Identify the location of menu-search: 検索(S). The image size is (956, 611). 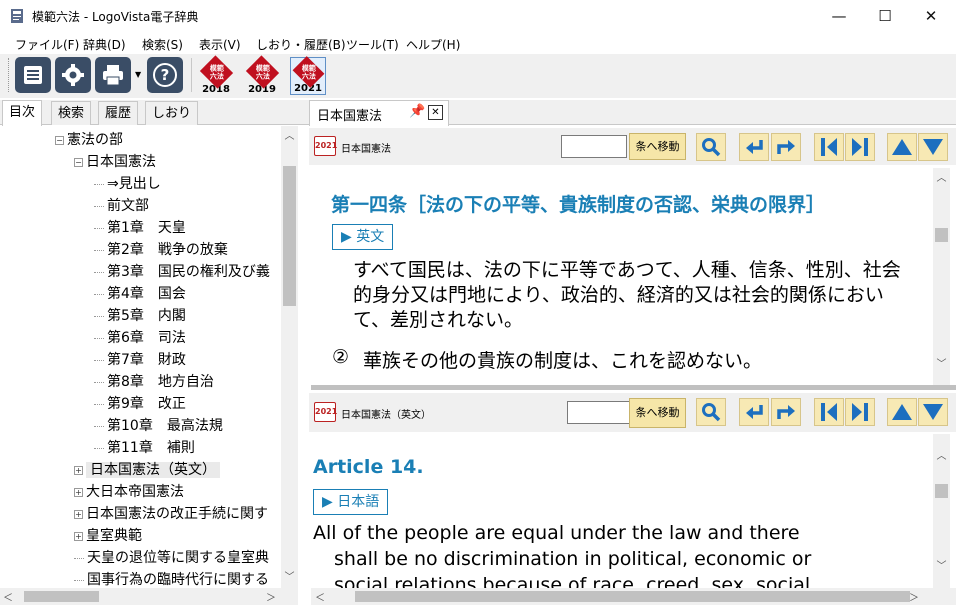
(162, 44).